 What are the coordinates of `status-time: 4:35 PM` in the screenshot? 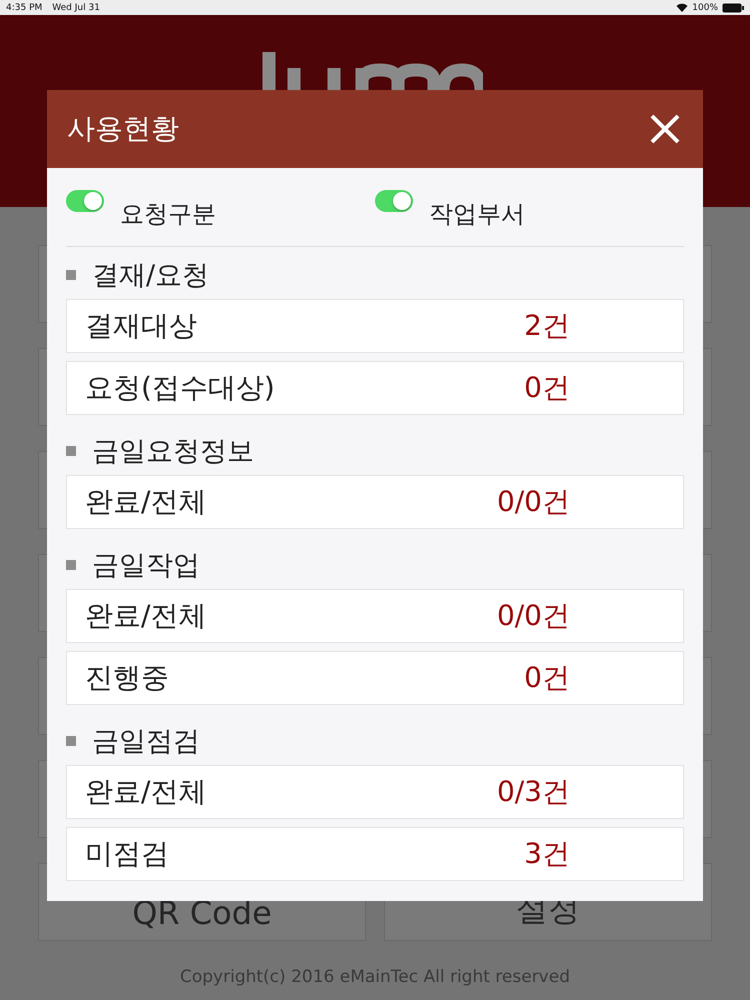 It's located at (24, 7).